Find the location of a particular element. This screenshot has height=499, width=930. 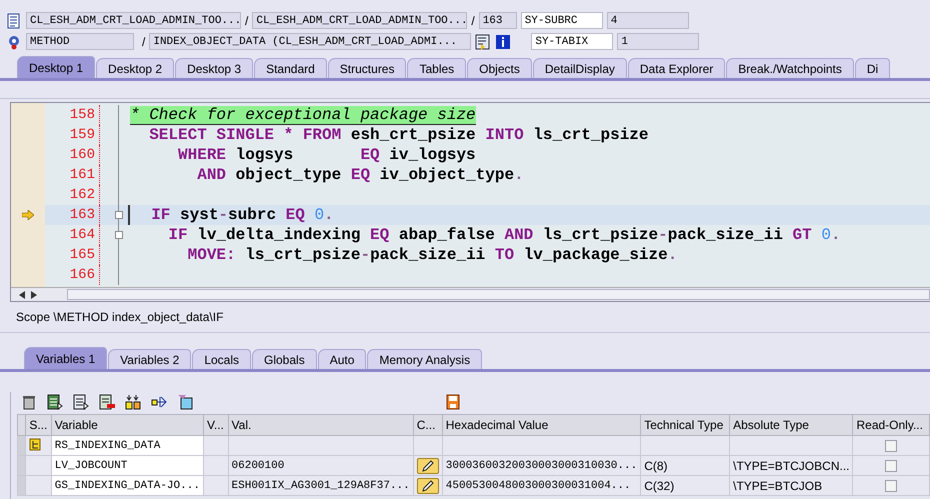

technical-type-cell: C(32) is located at coordinates (685, 486).